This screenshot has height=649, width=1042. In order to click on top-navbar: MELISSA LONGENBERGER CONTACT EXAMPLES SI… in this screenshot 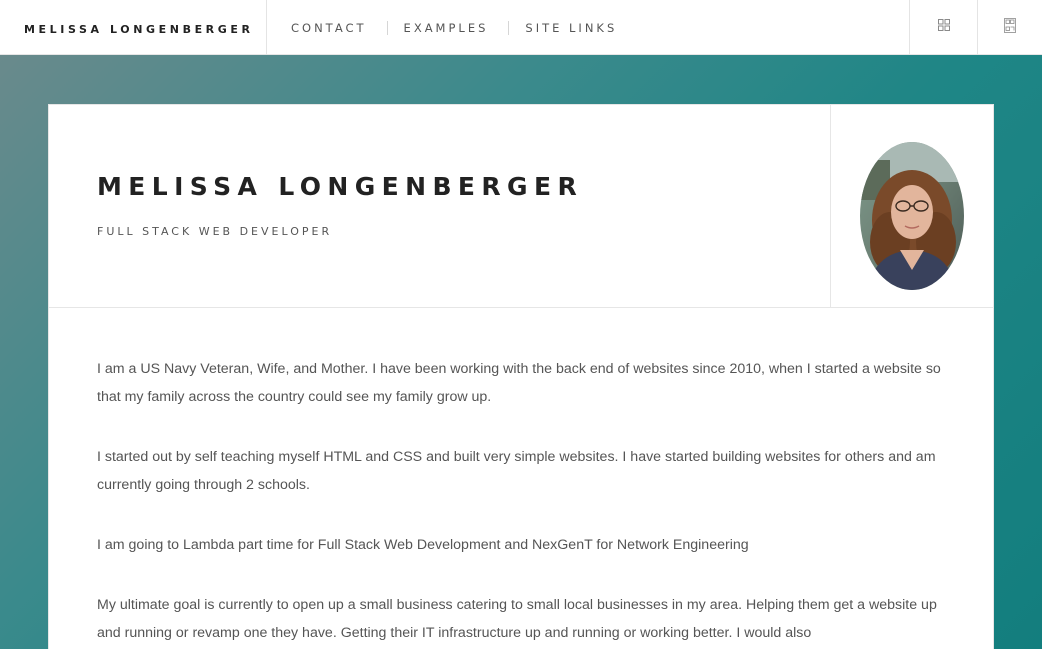, I will do `click(521, 27)`.